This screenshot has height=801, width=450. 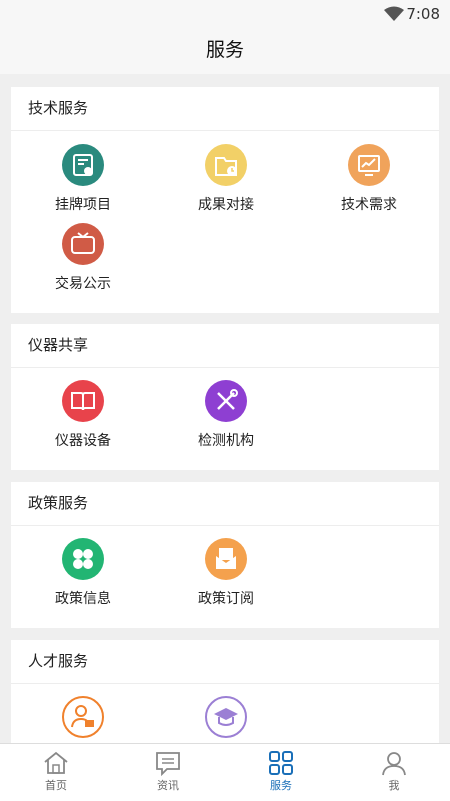 I want to click on tools-icon, so click(x=226, y=401).